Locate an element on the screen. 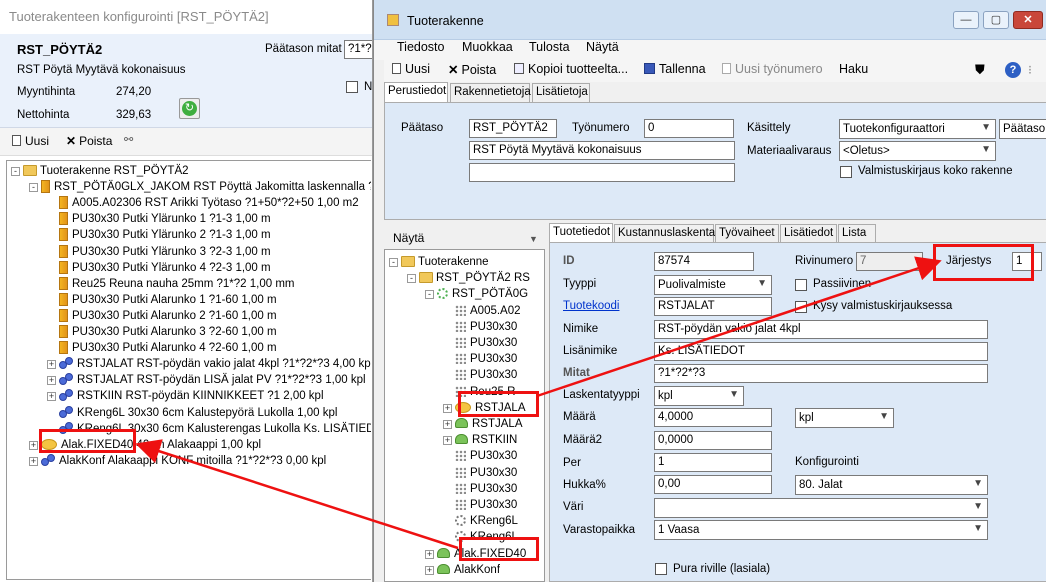  arrow-to-left-alak is located at coordinates (297, 494).